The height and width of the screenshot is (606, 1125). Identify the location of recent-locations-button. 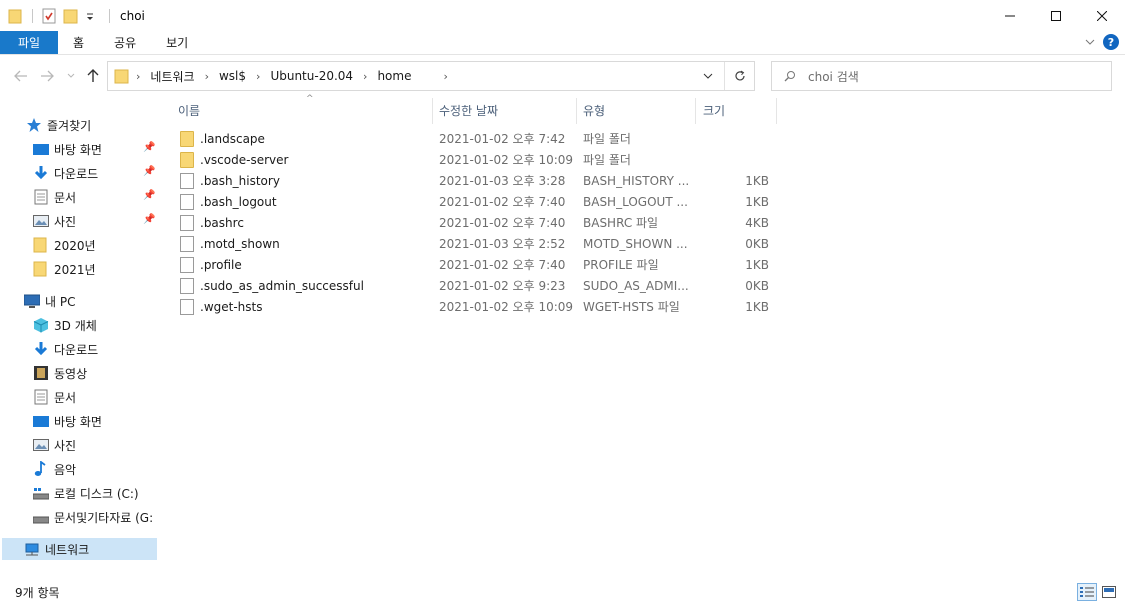
(71, 76).